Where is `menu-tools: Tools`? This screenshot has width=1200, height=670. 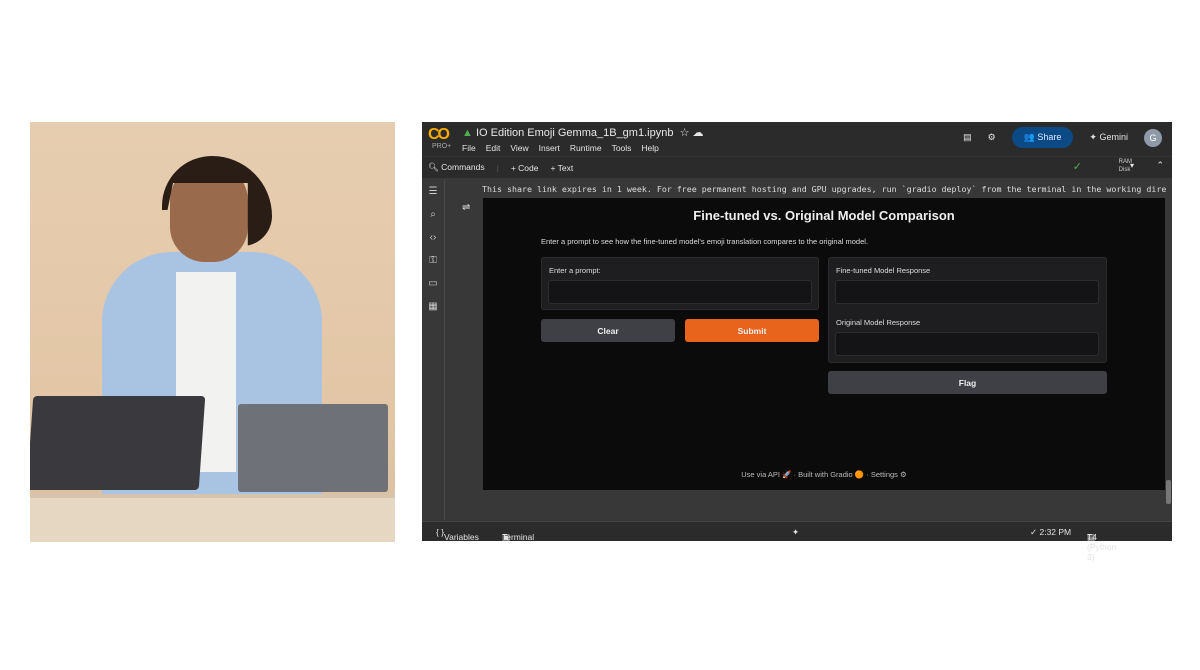
menu-tools: Tools is located at coordinates (622, 148).